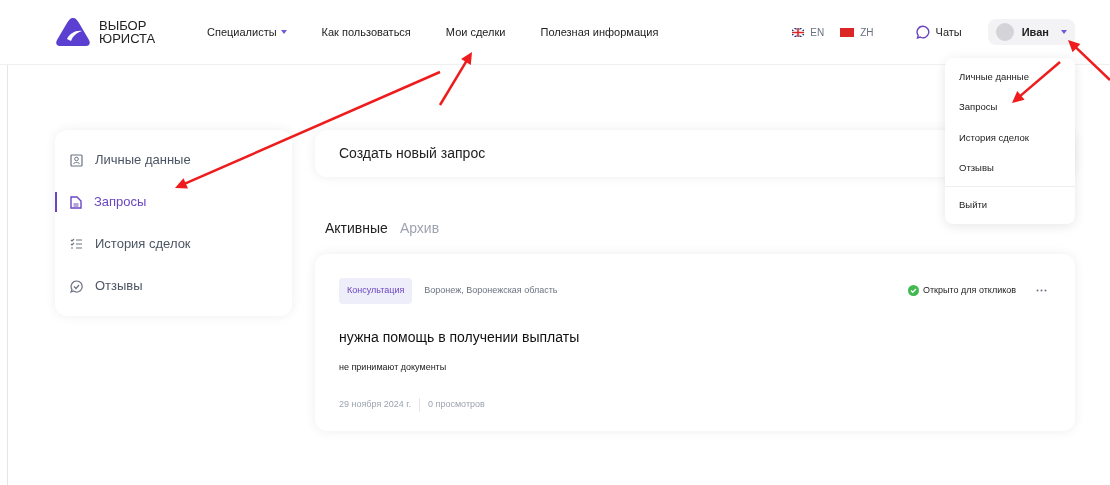 This screenshot has height=485, width=1110. Describe the element at coordinates (808, 32) in the screenshot. I see `language-button: EN` at that location.